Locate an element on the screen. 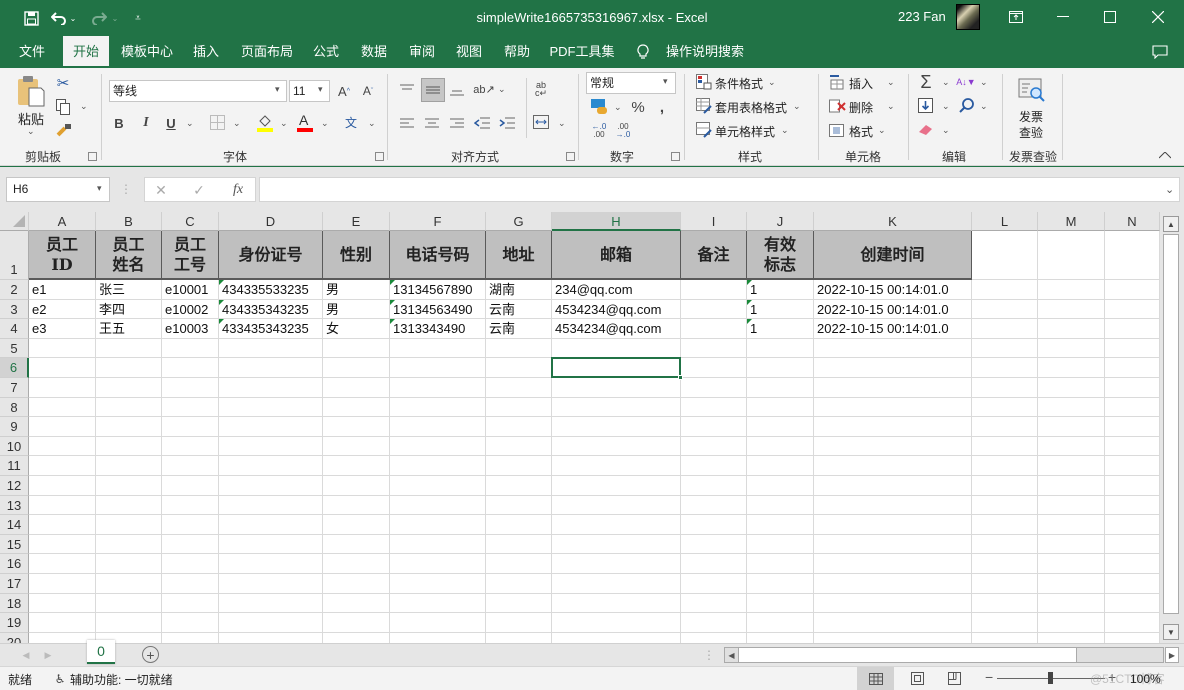 The image size is (1184, 690). fill-handle is located at coordinates (680, 377).